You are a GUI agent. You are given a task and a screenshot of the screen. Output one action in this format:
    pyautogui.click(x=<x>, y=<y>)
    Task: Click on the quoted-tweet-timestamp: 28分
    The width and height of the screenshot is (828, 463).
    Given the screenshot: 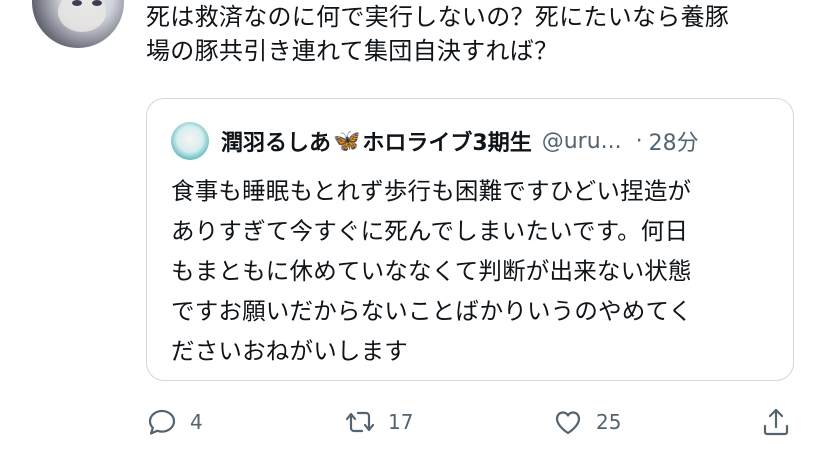 What is the action you would take?
    pyautogui.click(x=674, y=141)
    